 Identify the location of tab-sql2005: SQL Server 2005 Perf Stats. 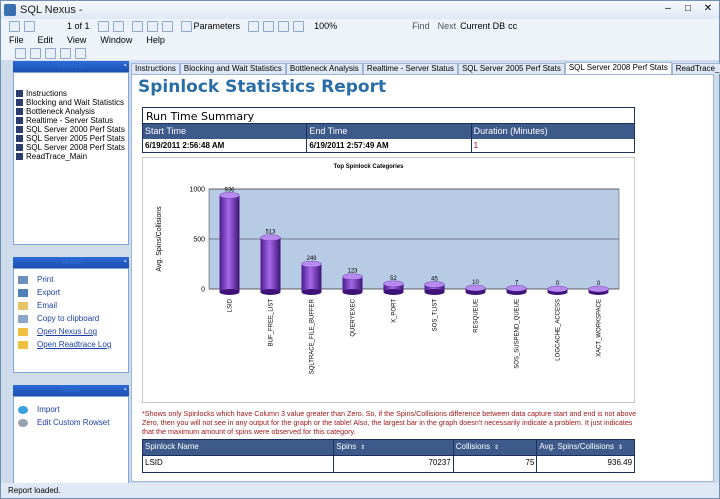
(511, 68).